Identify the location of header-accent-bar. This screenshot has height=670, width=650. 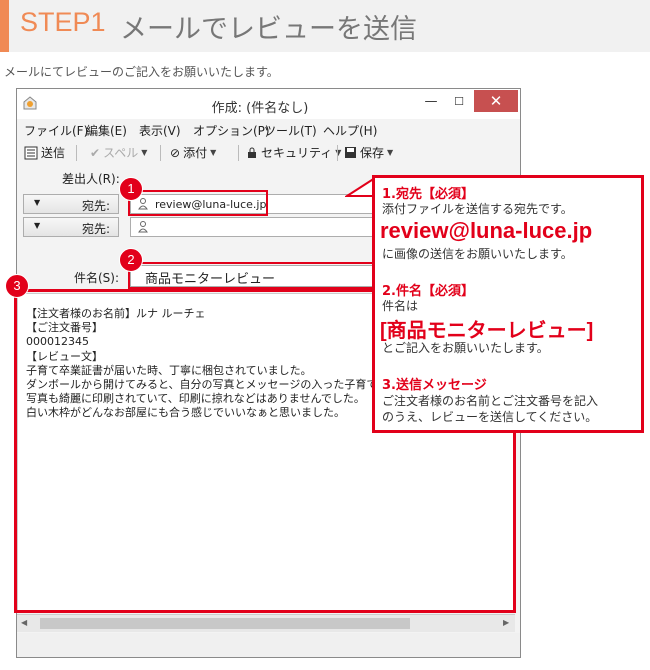
(4, 26).